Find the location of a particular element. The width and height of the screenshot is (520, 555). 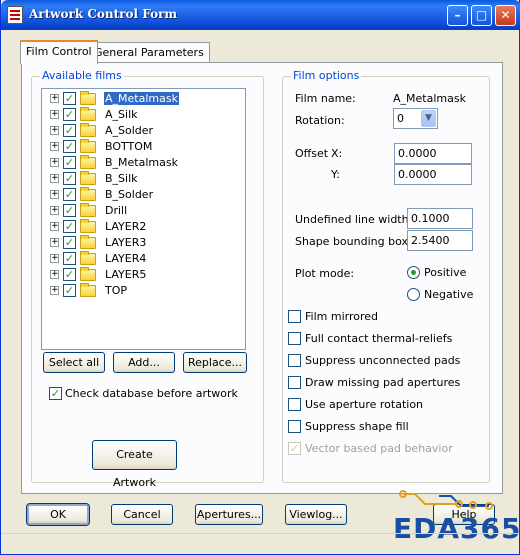

use-aperture-rotation-checkbox is located at coordinates (294, 404).